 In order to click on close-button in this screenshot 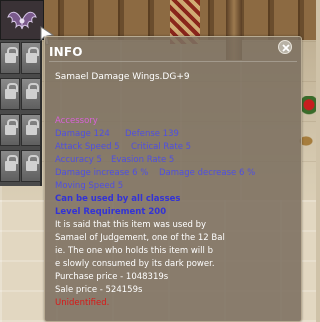, I will do `click(285, 47)`.